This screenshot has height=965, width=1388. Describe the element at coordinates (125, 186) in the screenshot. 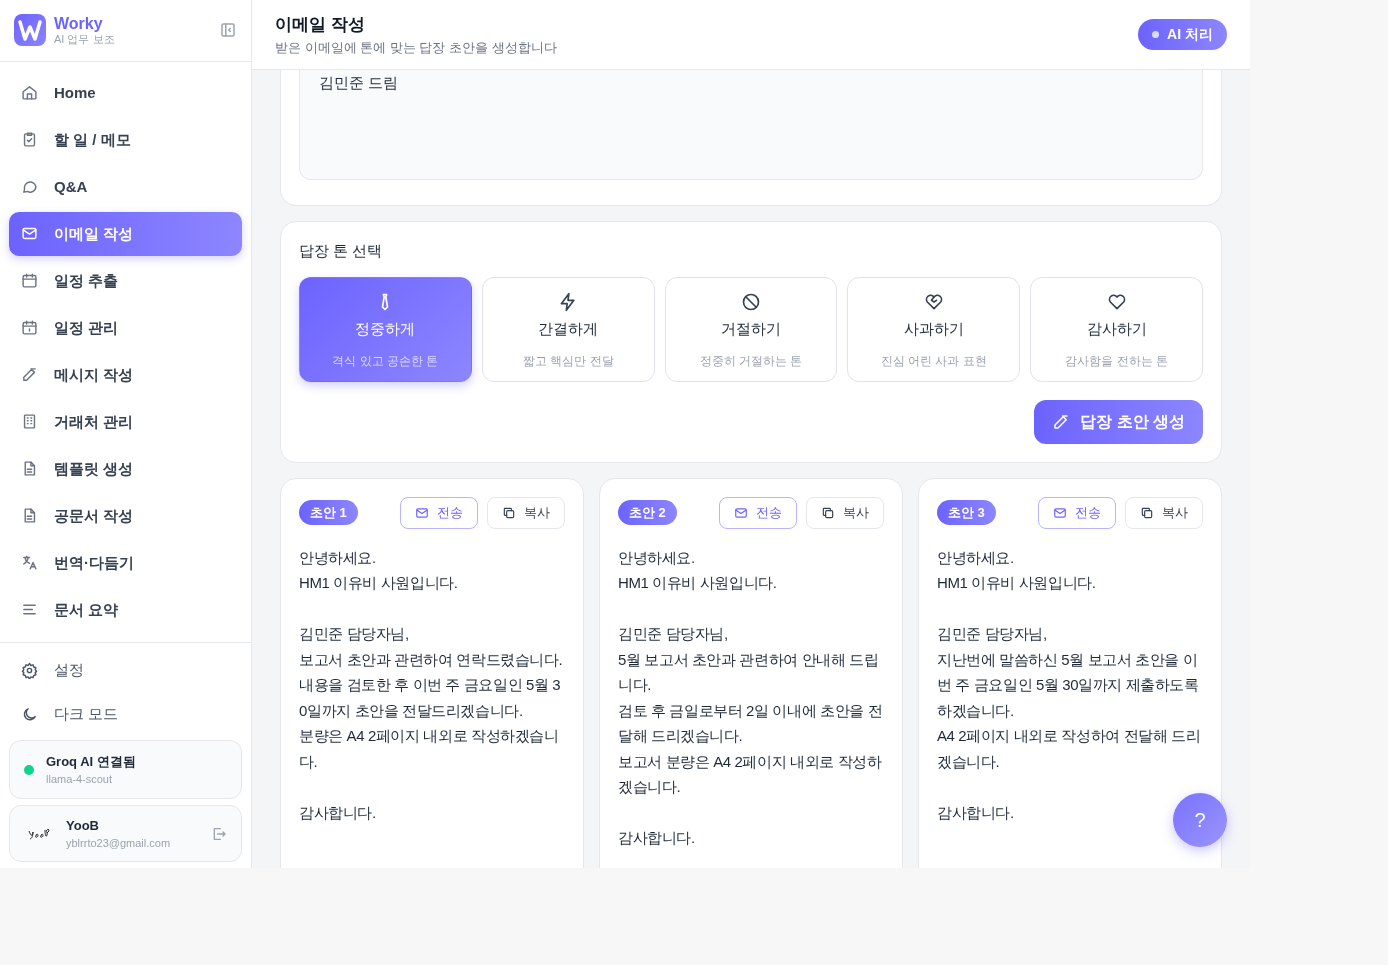

I see `sidebar-item: Q&A` at that location.